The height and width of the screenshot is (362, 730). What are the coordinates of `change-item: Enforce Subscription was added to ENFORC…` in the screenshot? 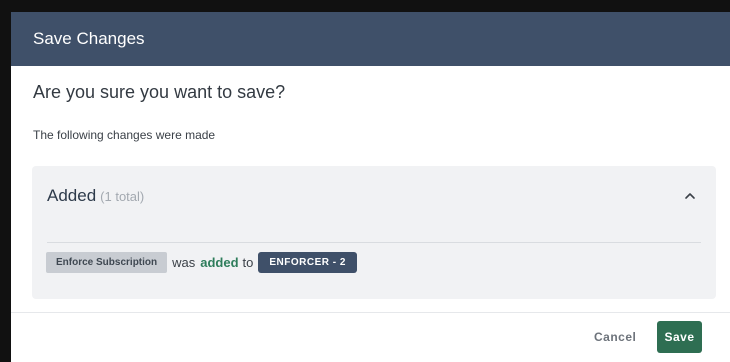 It's located at (201, 262).